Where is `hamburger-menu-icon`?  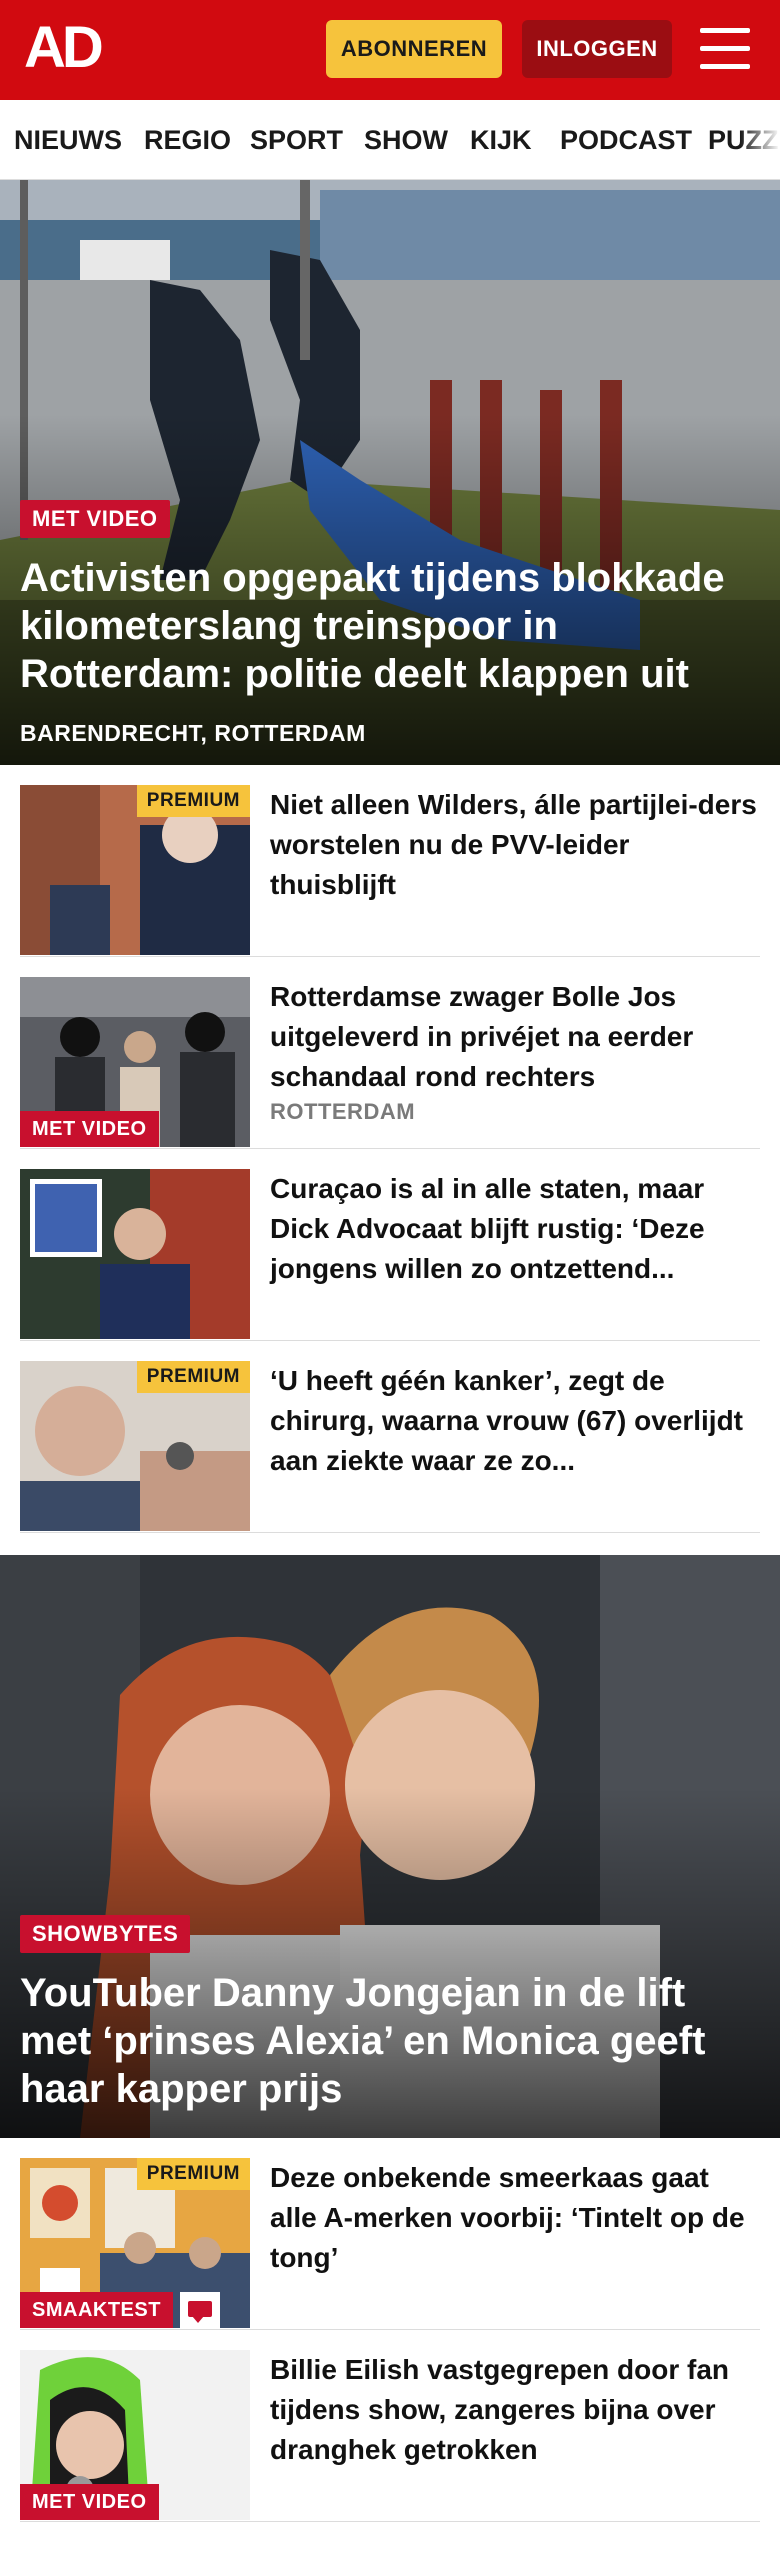 hamburger-menu-icon is located at coordinates (725, 49).